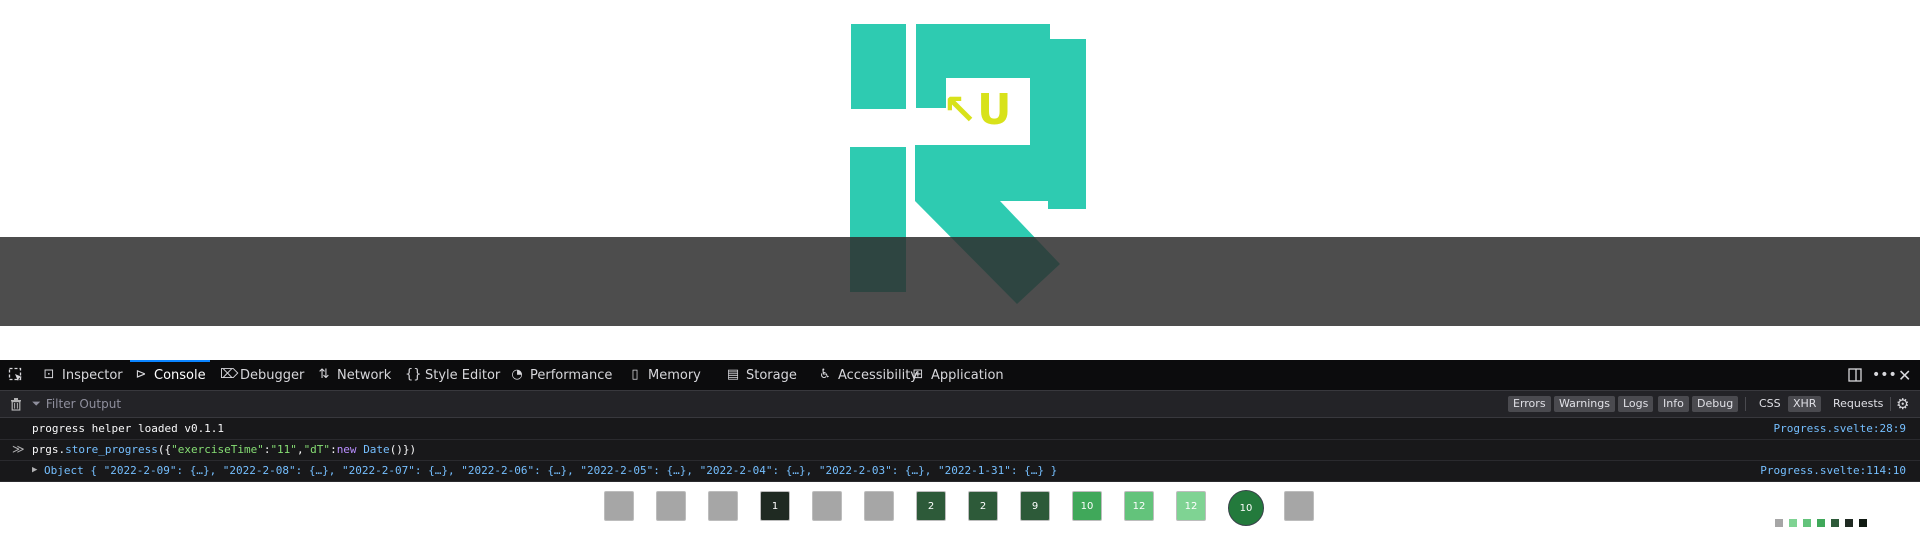  Describe the element at coordinates (1752, 523) in the screenshot. I see `legend-less-label: Less` at that location.